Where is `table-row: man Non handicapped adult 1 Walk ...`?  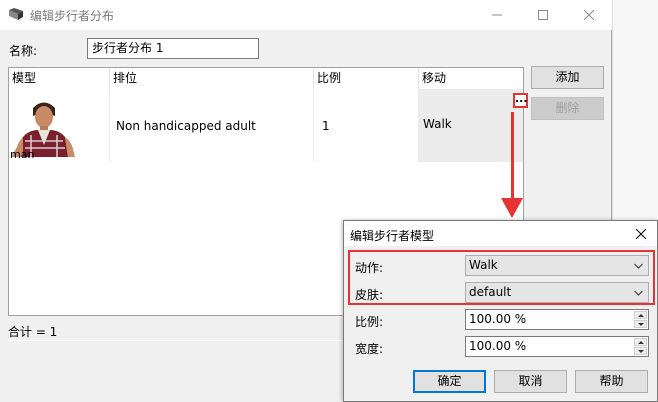 table-row: man Non handicapped adult 1 Walk ... is located at coordinates (268, 125).